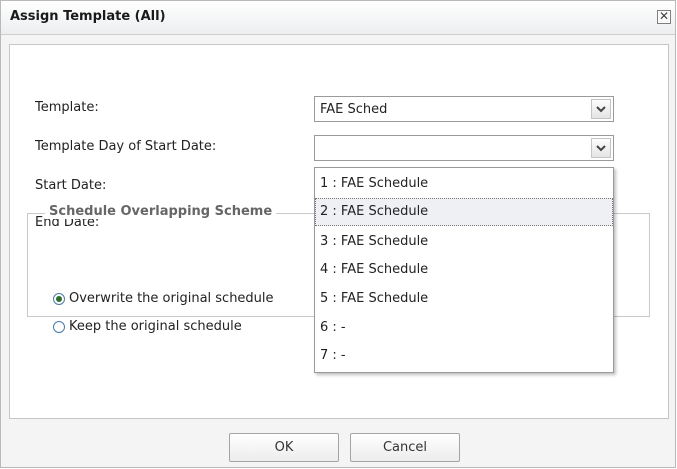 The width and height of the screenshot is (677, 469). Describe the element at coordinates (284, 447) in the screenshot. I see `ok-button: OK` at that location.